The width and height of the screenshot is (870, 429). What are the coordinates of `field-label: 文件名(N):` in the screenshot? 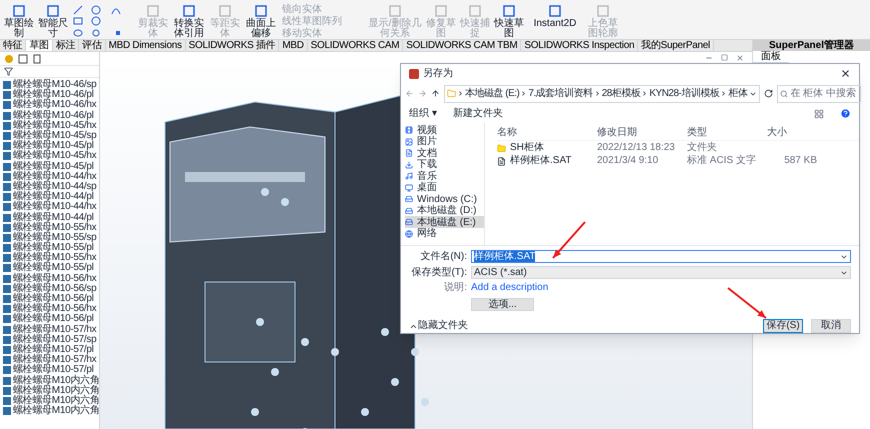 It's located at (443, 256).